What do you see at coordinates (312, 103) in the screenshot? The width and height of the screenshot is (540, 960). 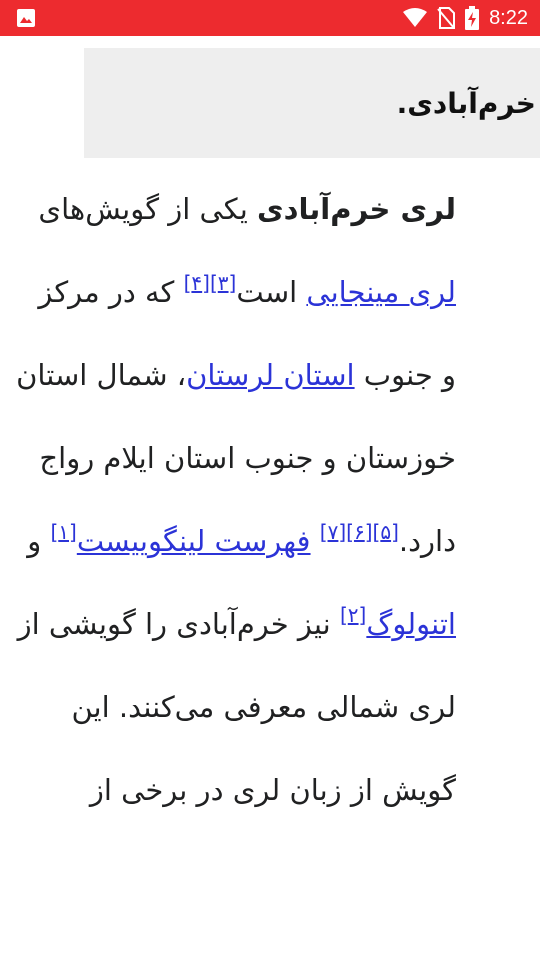 I see `infobox-caption: خرم‌آبادی.` at bounding box center [312, 103].